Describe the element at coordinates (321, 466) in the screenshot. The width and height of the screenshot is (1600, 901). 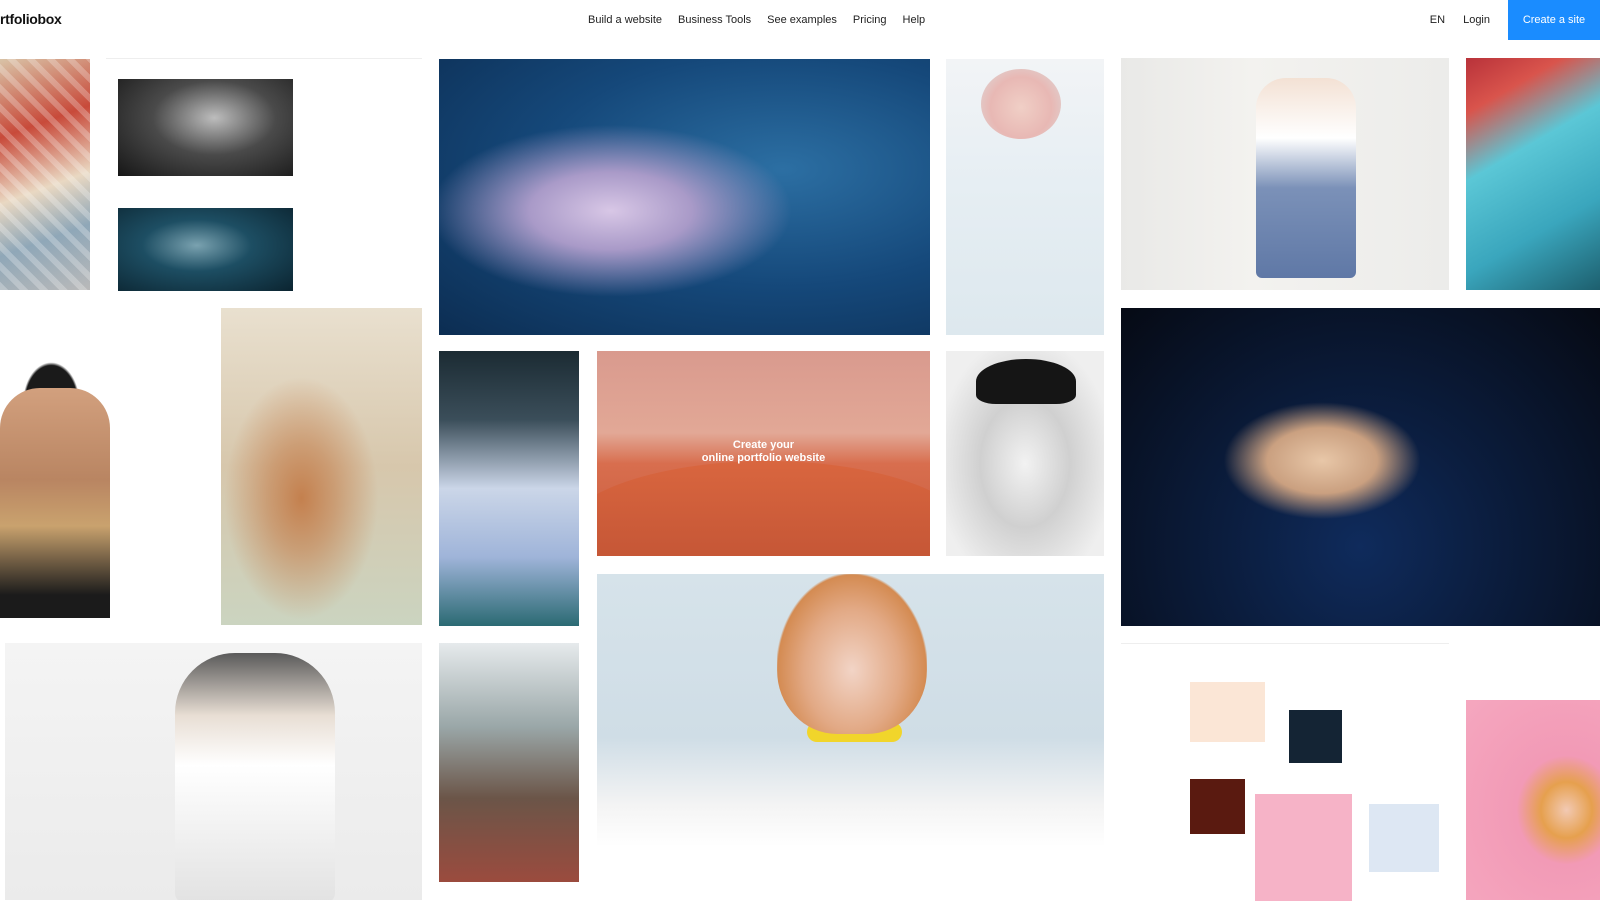
I see `portfolio-image-painting` at that location.